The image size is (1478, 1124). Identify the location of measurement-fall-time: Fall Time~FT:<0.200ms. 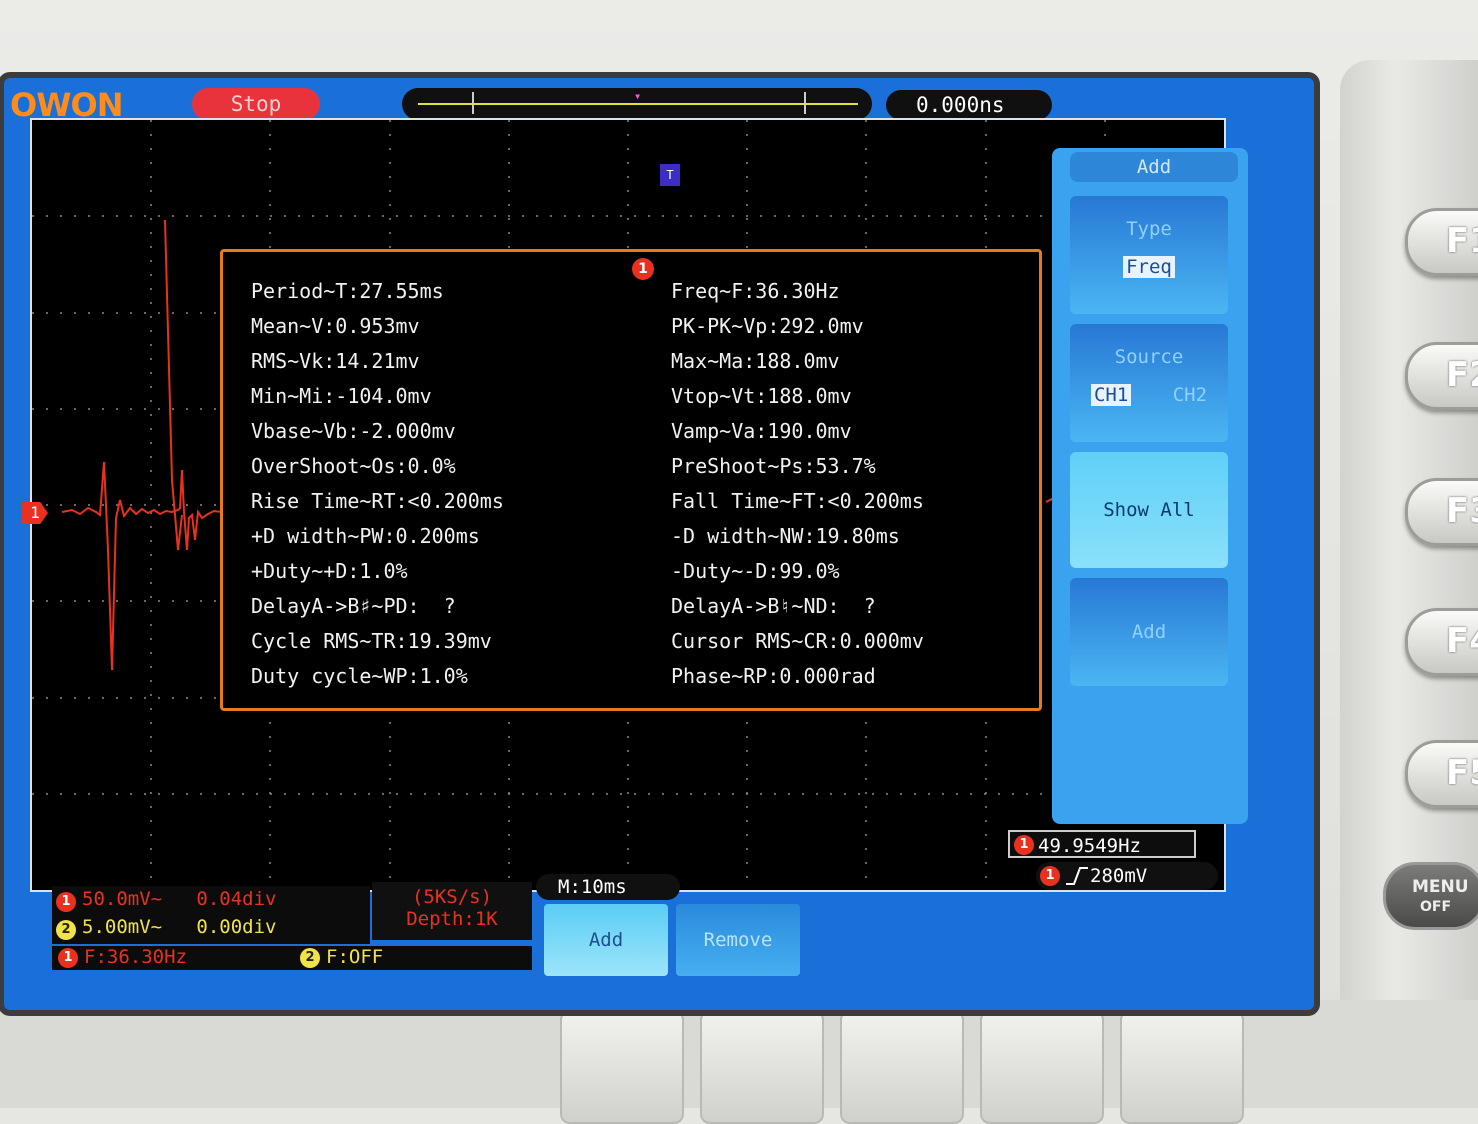
(797, 501).